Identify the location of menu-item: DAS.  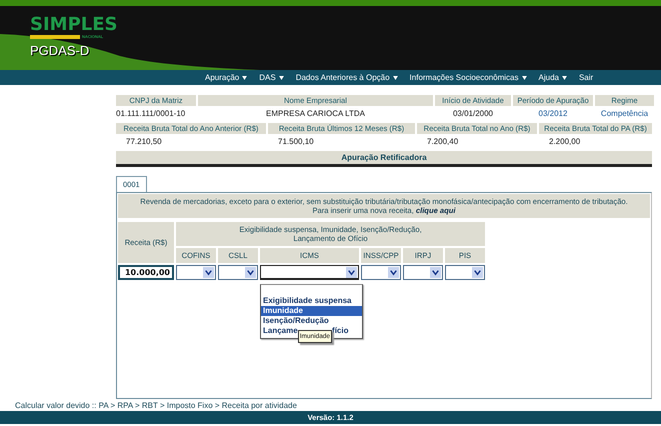
(271, 77).